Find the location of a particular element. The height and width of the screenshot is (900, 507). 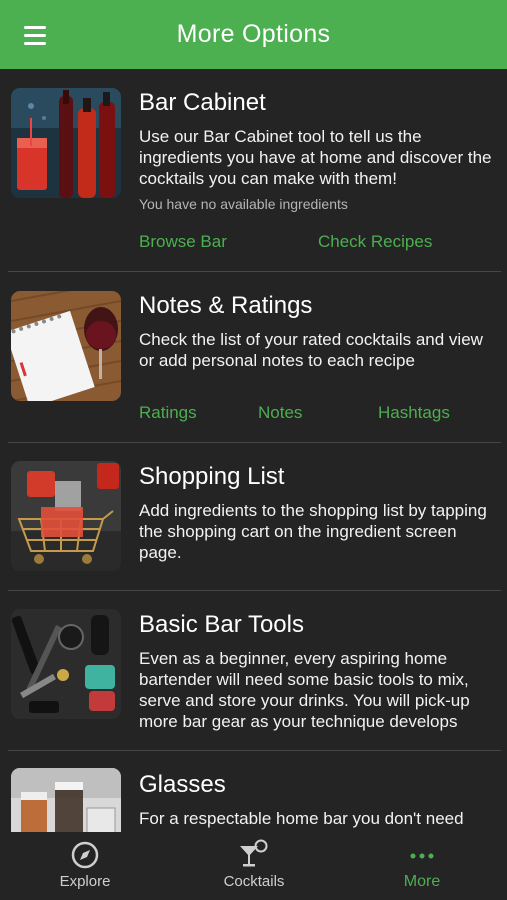

nav-label: Explore is located at coordinates (85, 881).